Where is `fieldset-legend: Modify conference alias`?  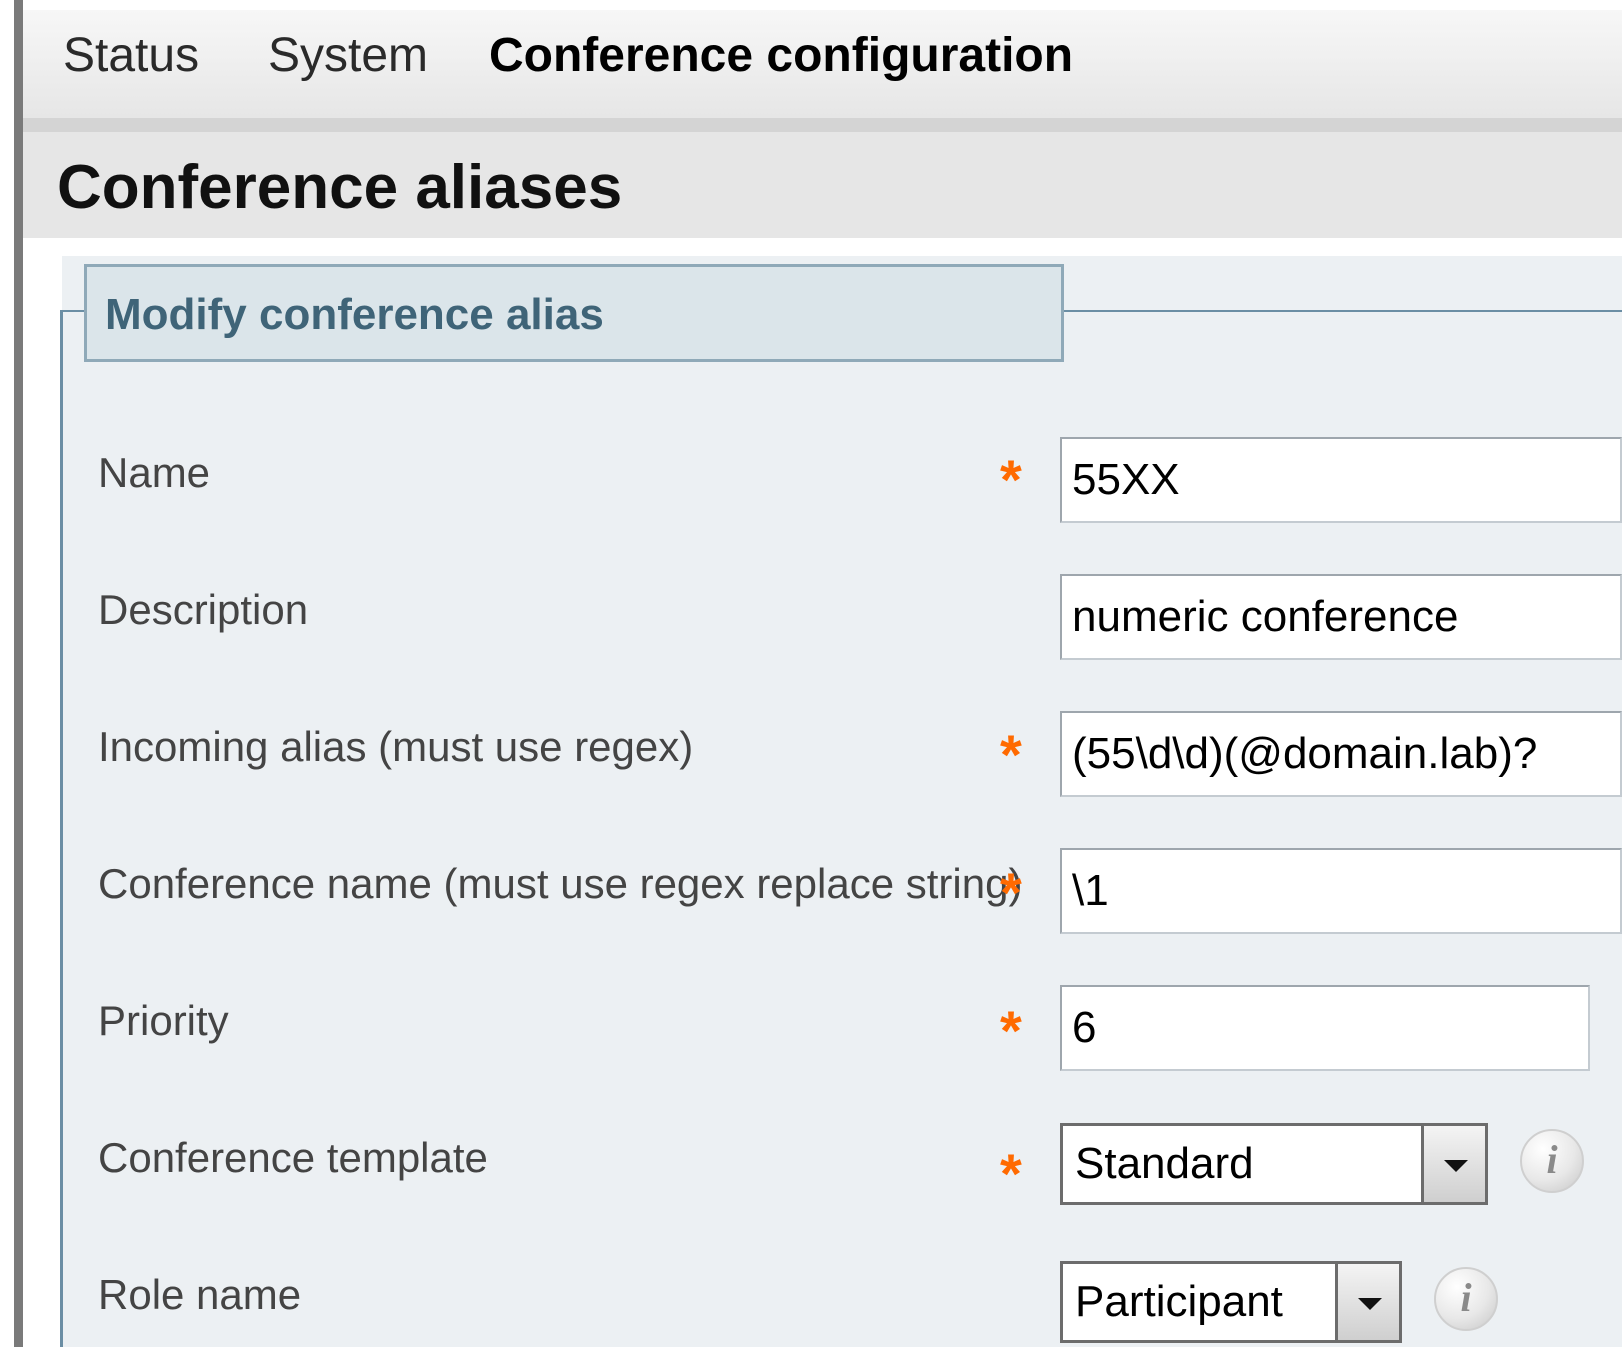 fieldset-legend: Modify conference alias is located at coordinates (574, 313).